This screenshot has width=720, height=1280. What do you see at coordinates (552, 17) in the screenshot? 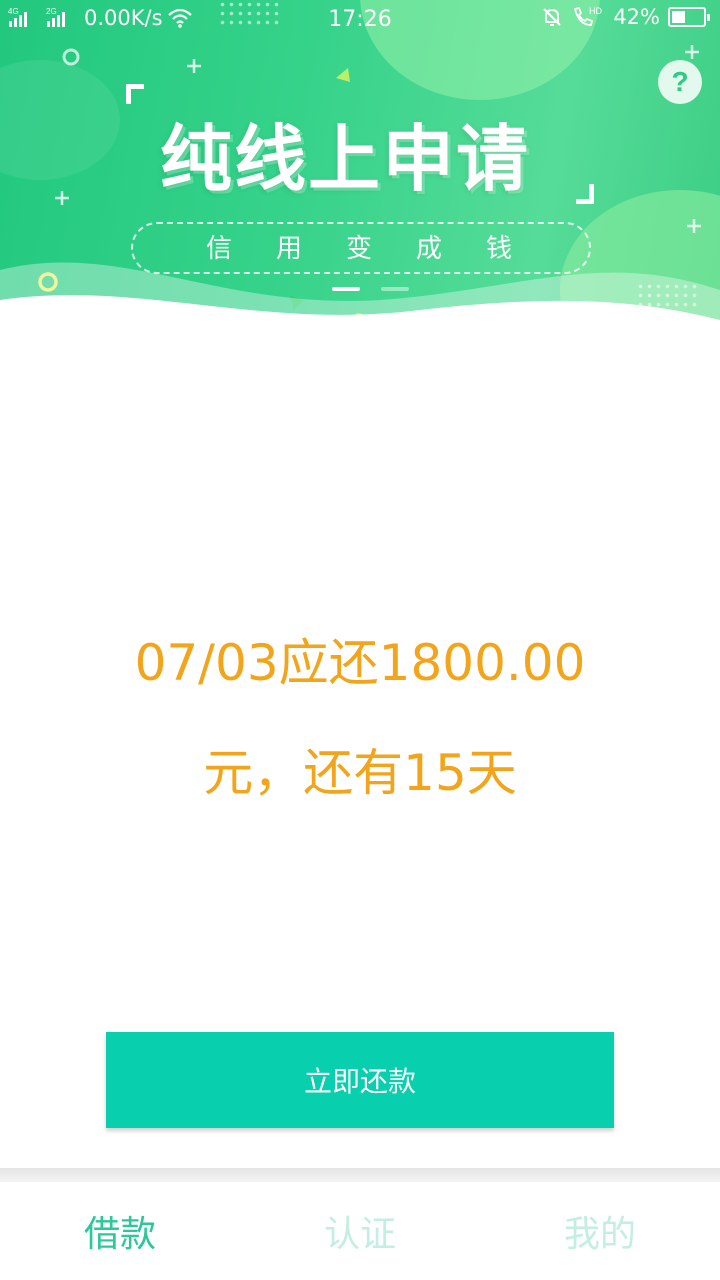
I see `mute-bell-icon` at bounding box center [552, 17].